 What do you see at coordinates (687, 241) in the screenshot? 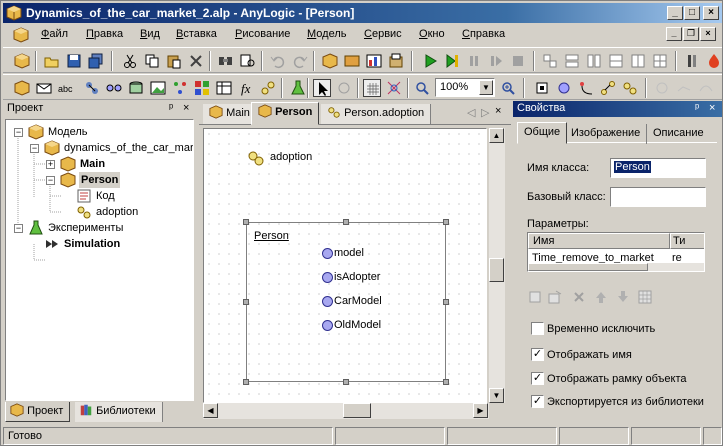
I see `column-header-type: Ти` at bounding box center [687, 241].